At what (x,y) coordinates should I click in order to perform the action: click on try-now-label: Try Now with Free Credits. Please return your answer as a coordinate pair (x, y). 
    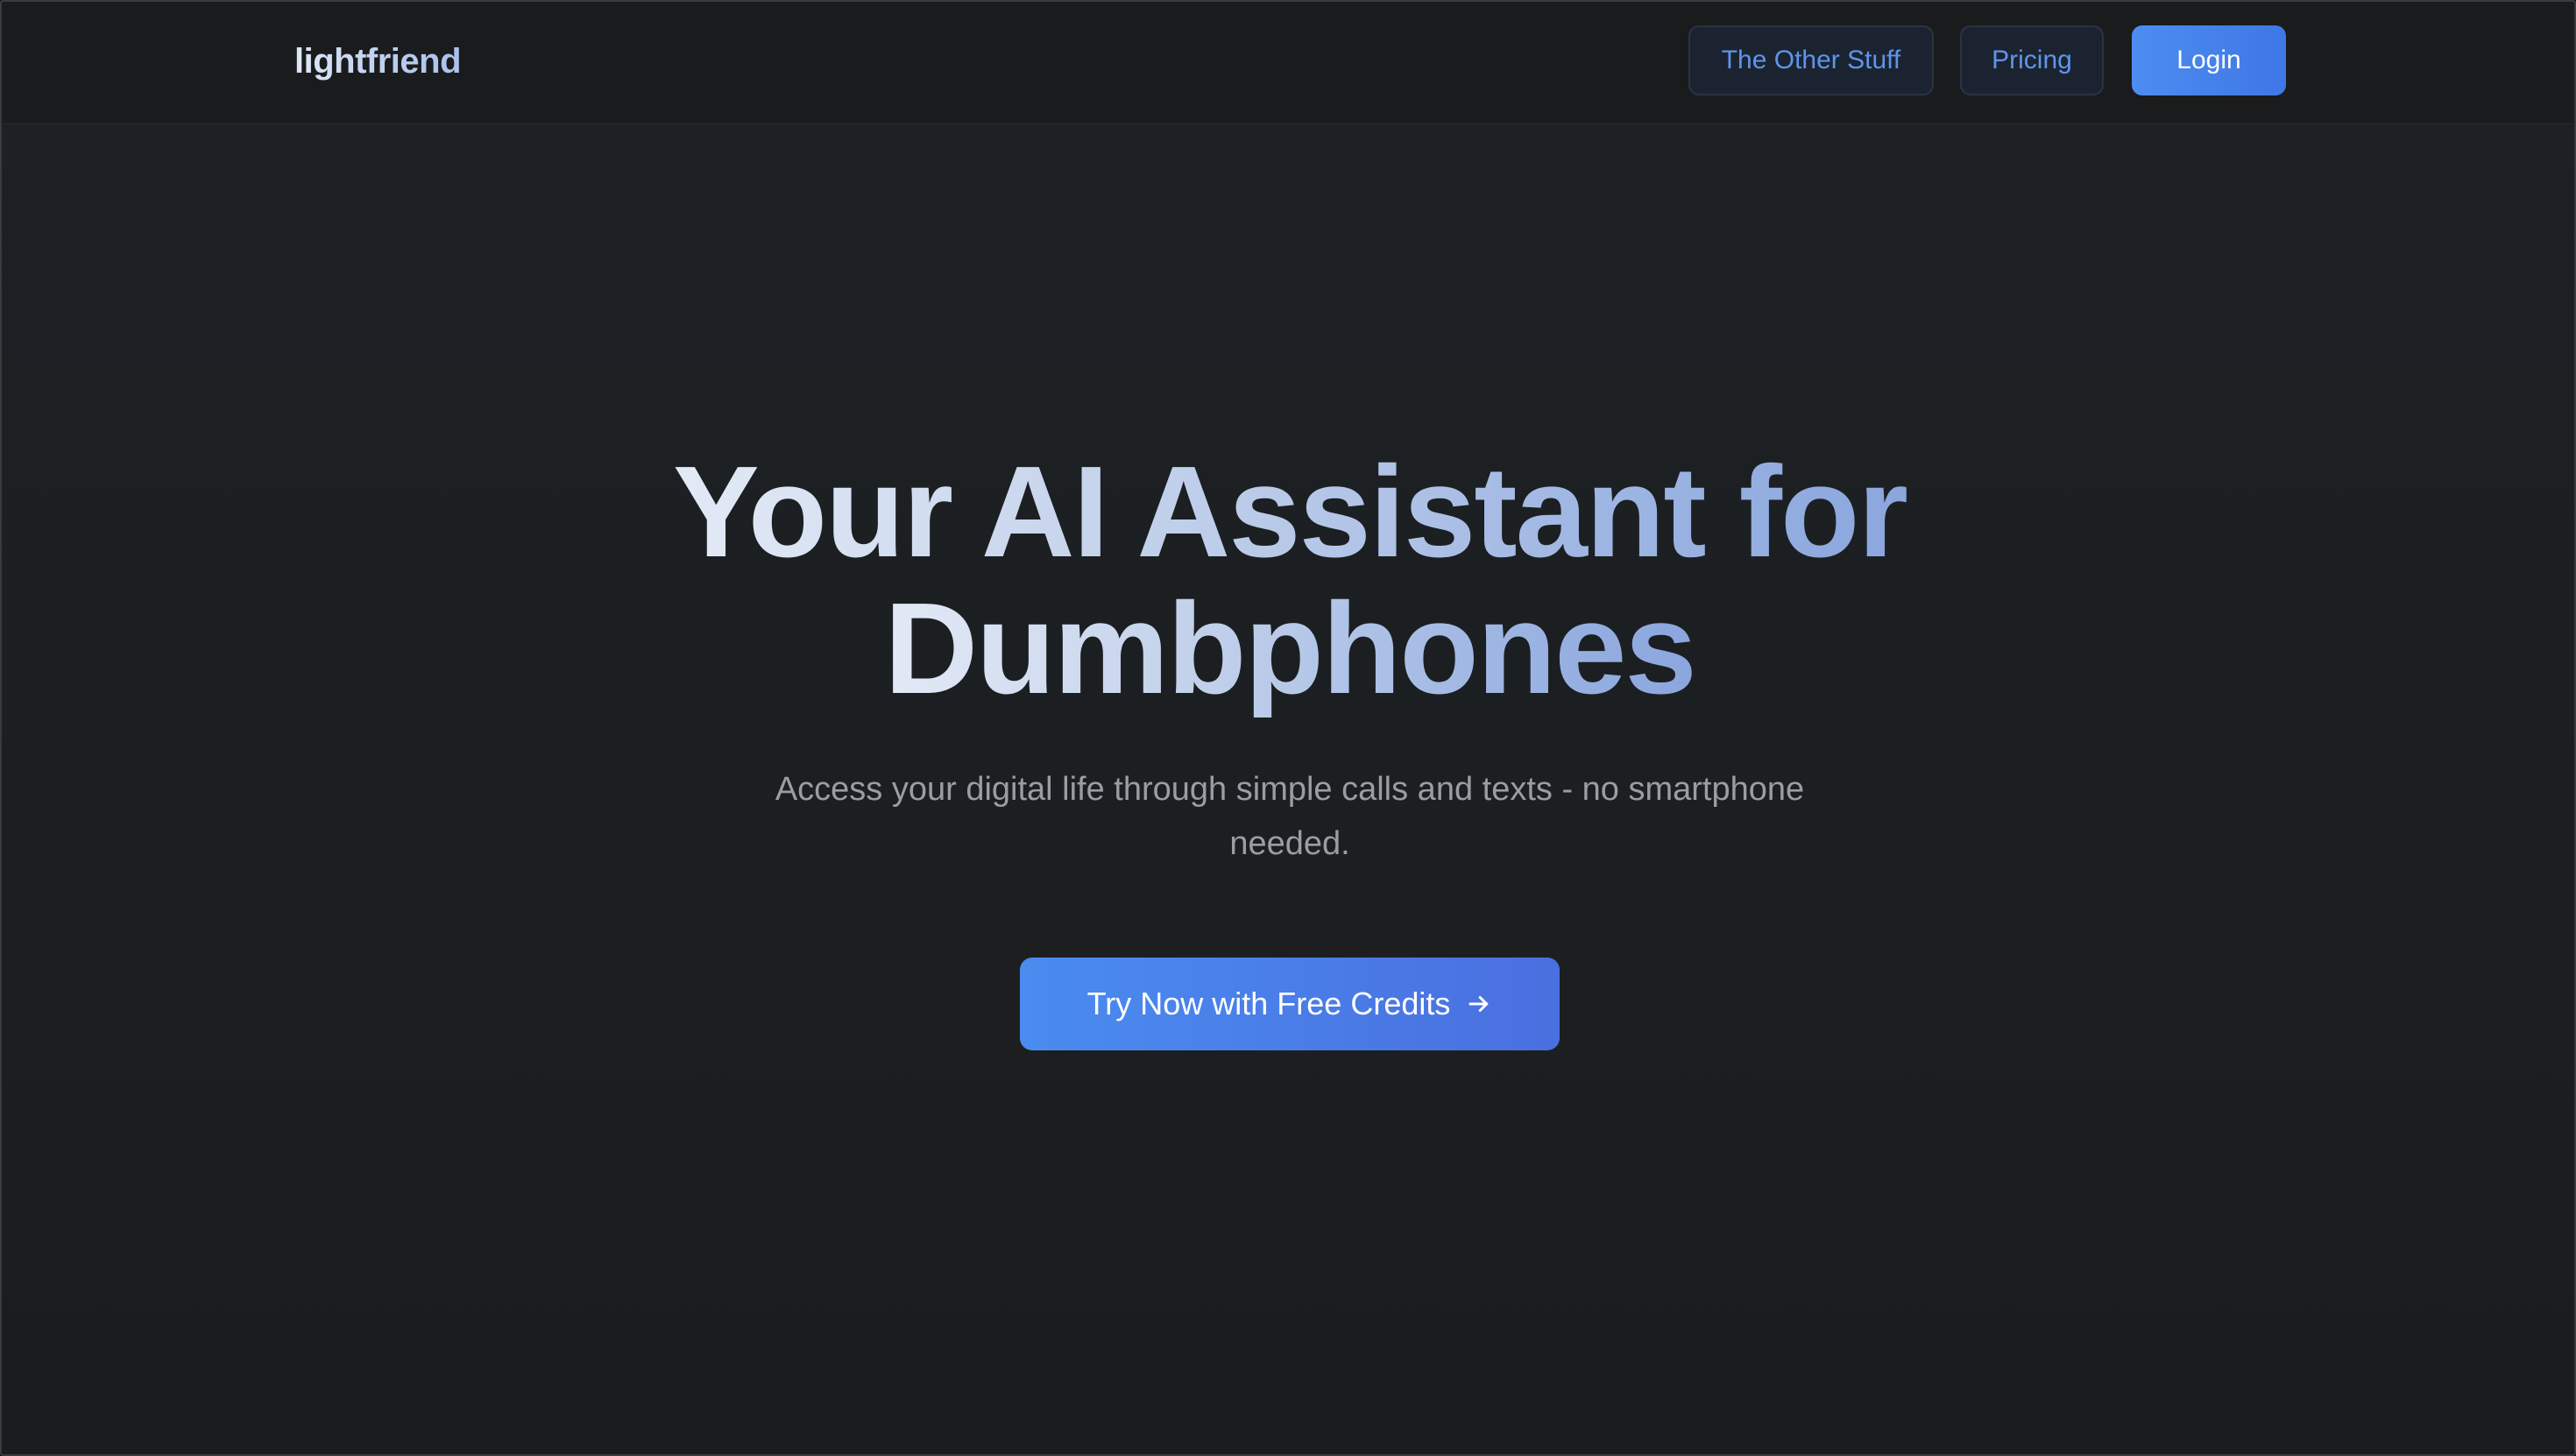
    Looking at the image, I should click on (1268, 1003).